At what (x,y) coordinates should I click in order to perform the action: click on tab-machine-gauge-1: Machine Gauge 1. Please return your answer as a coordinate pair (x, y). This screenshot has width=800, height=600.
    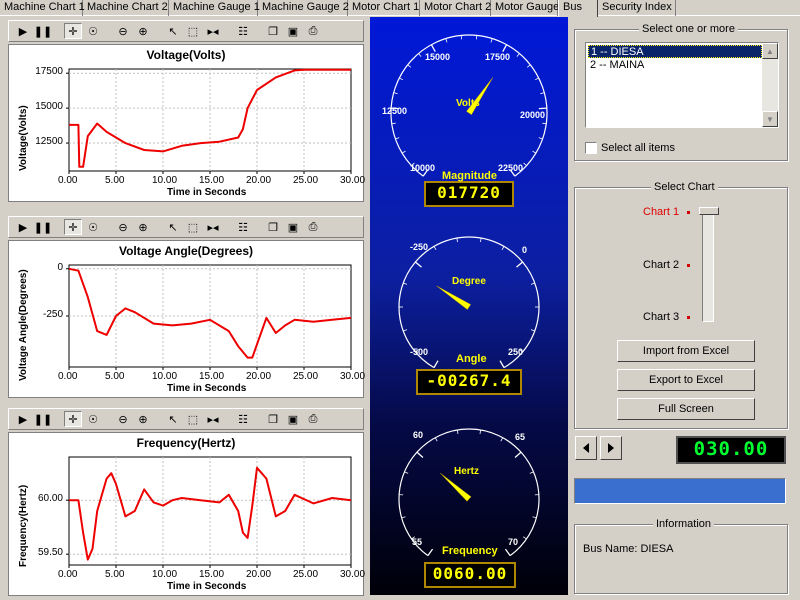
    Looking at the image, I should click on (214, 8).